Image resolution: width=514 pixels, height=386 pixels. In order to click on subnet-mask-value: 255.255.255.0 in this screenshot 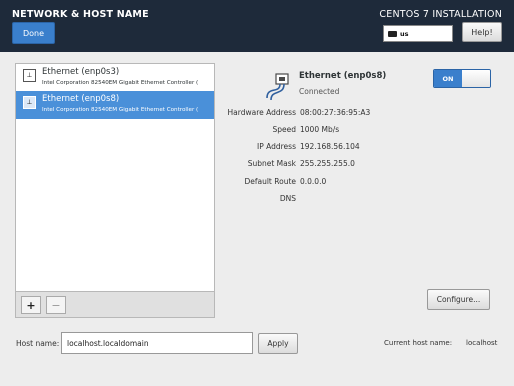, I will do `click(327, 163)`.